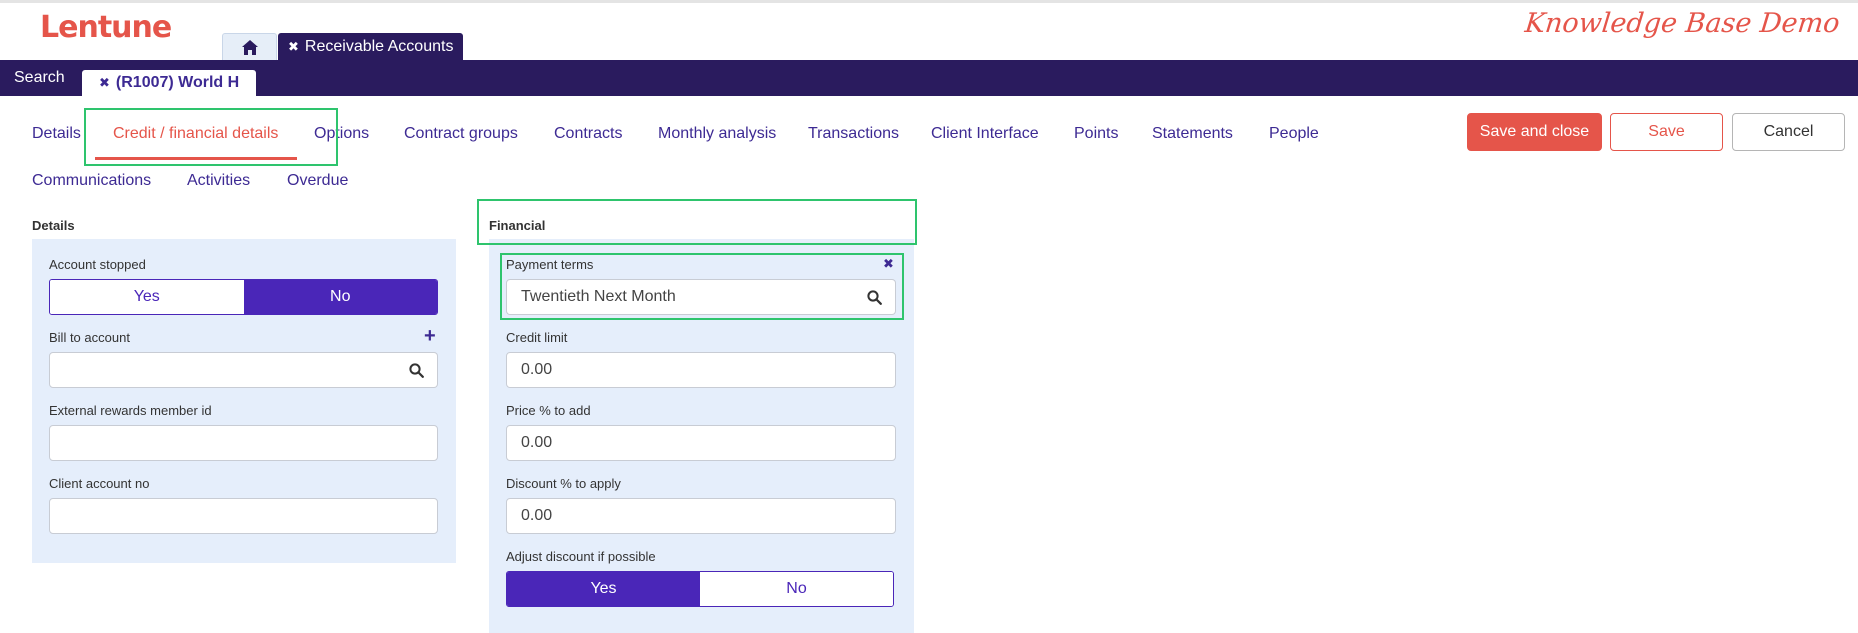 This screenshot has width=1858, height=633. I want to click on record-tab-label: (R1007) World H, so click(177, 82).